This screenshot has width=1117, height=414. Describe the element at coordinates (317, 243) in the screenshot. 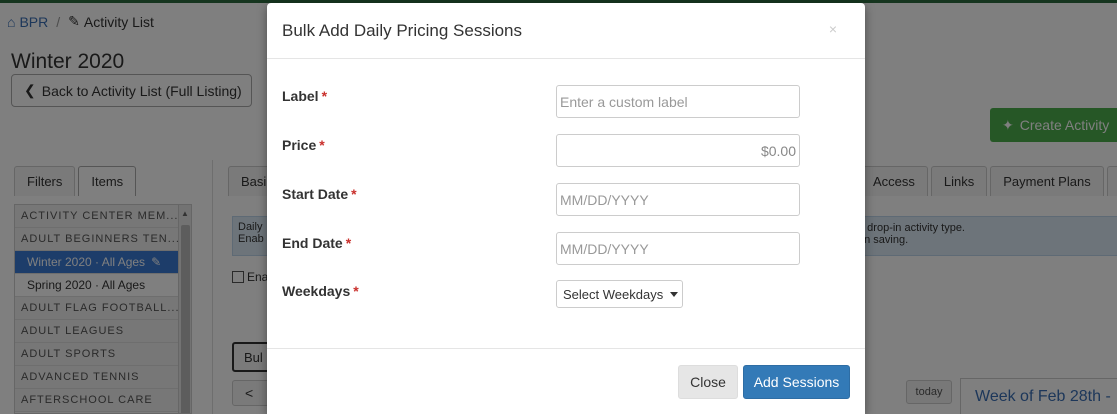

I see `end-date-label: End Date *` at that location.